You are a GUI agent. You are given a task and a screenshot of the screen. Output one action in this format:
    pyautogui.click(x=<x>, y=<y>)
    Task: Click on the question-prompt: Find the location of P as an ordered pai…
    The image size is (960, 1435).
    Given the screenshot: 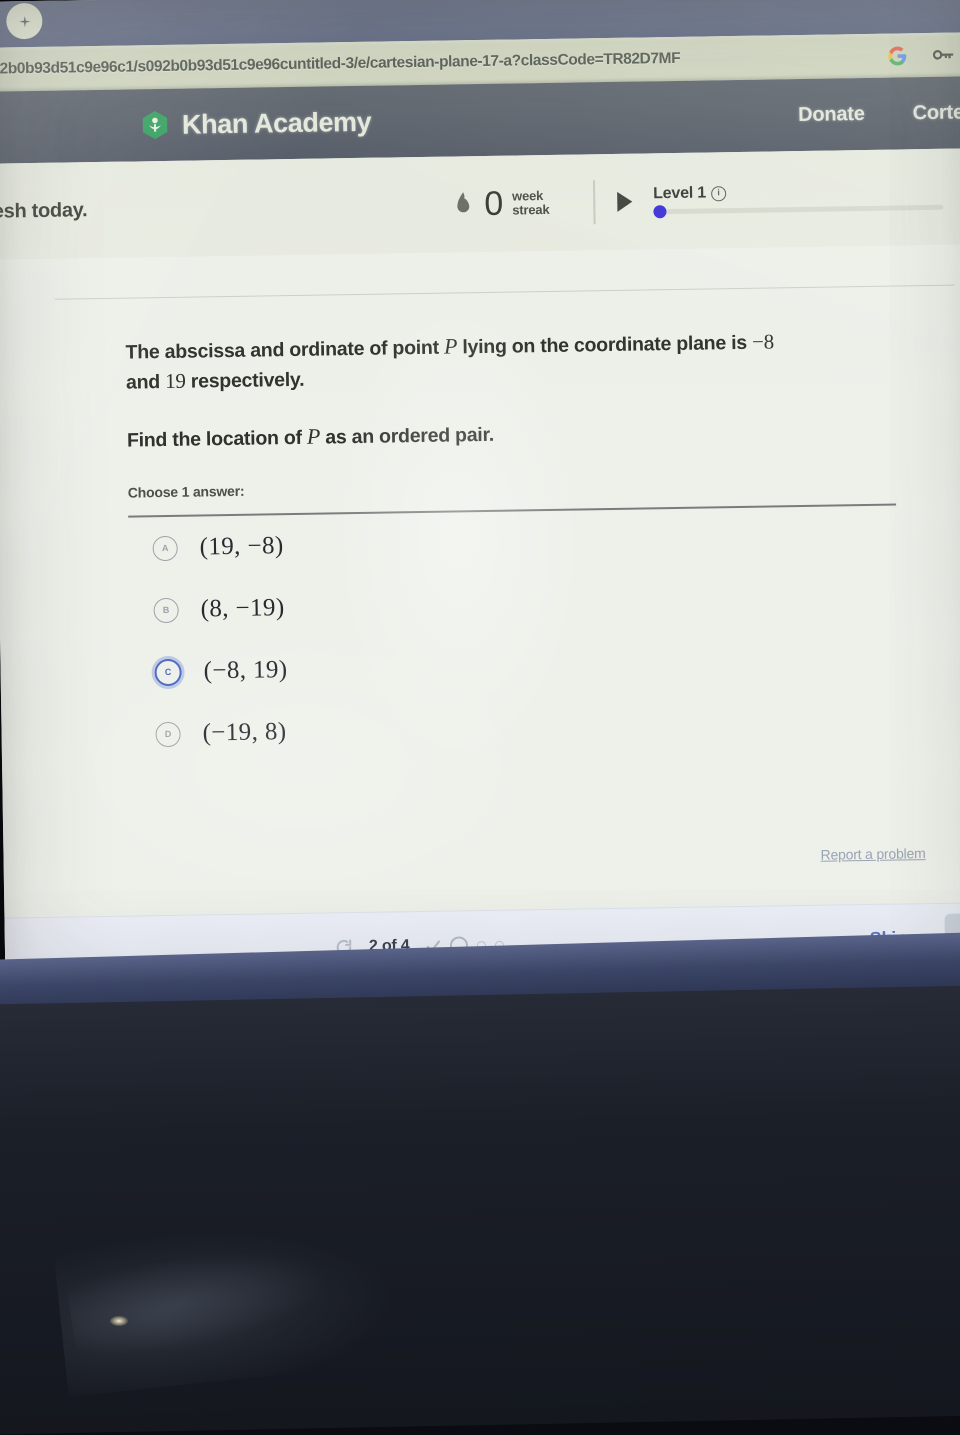 What is the action you would take?
    pyautogui.click(x=522, y=433)
    